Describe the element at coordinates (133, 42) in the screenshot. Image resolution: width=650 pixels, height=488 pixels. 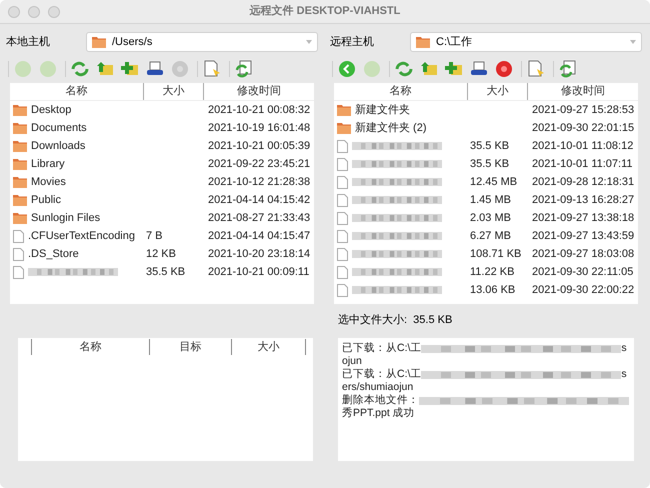
I see `path-text: /Users/s` at that location.